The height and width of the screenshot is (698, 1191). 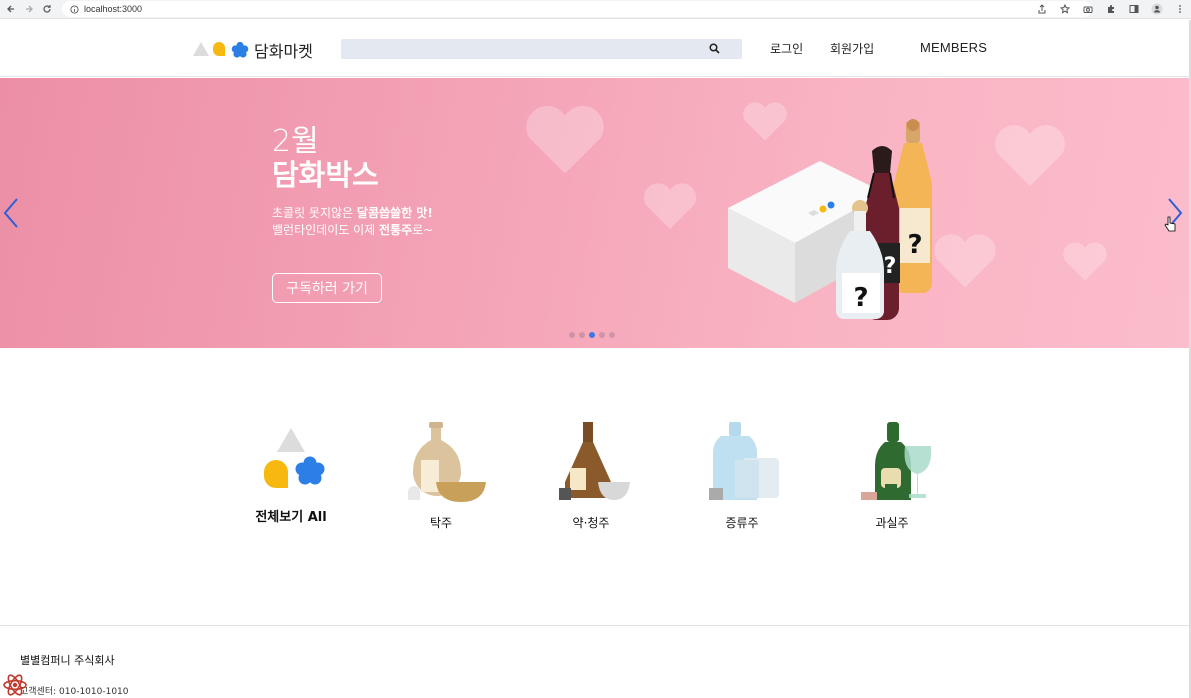 What do you see at coordinates (353, 221) in the screenshot?
I see `banner-description: 초콜릿 못지않은 달콤씁쓸한 맛! 밸런타인데이도 이제 전통주로~` at bounding box center [353, 221].